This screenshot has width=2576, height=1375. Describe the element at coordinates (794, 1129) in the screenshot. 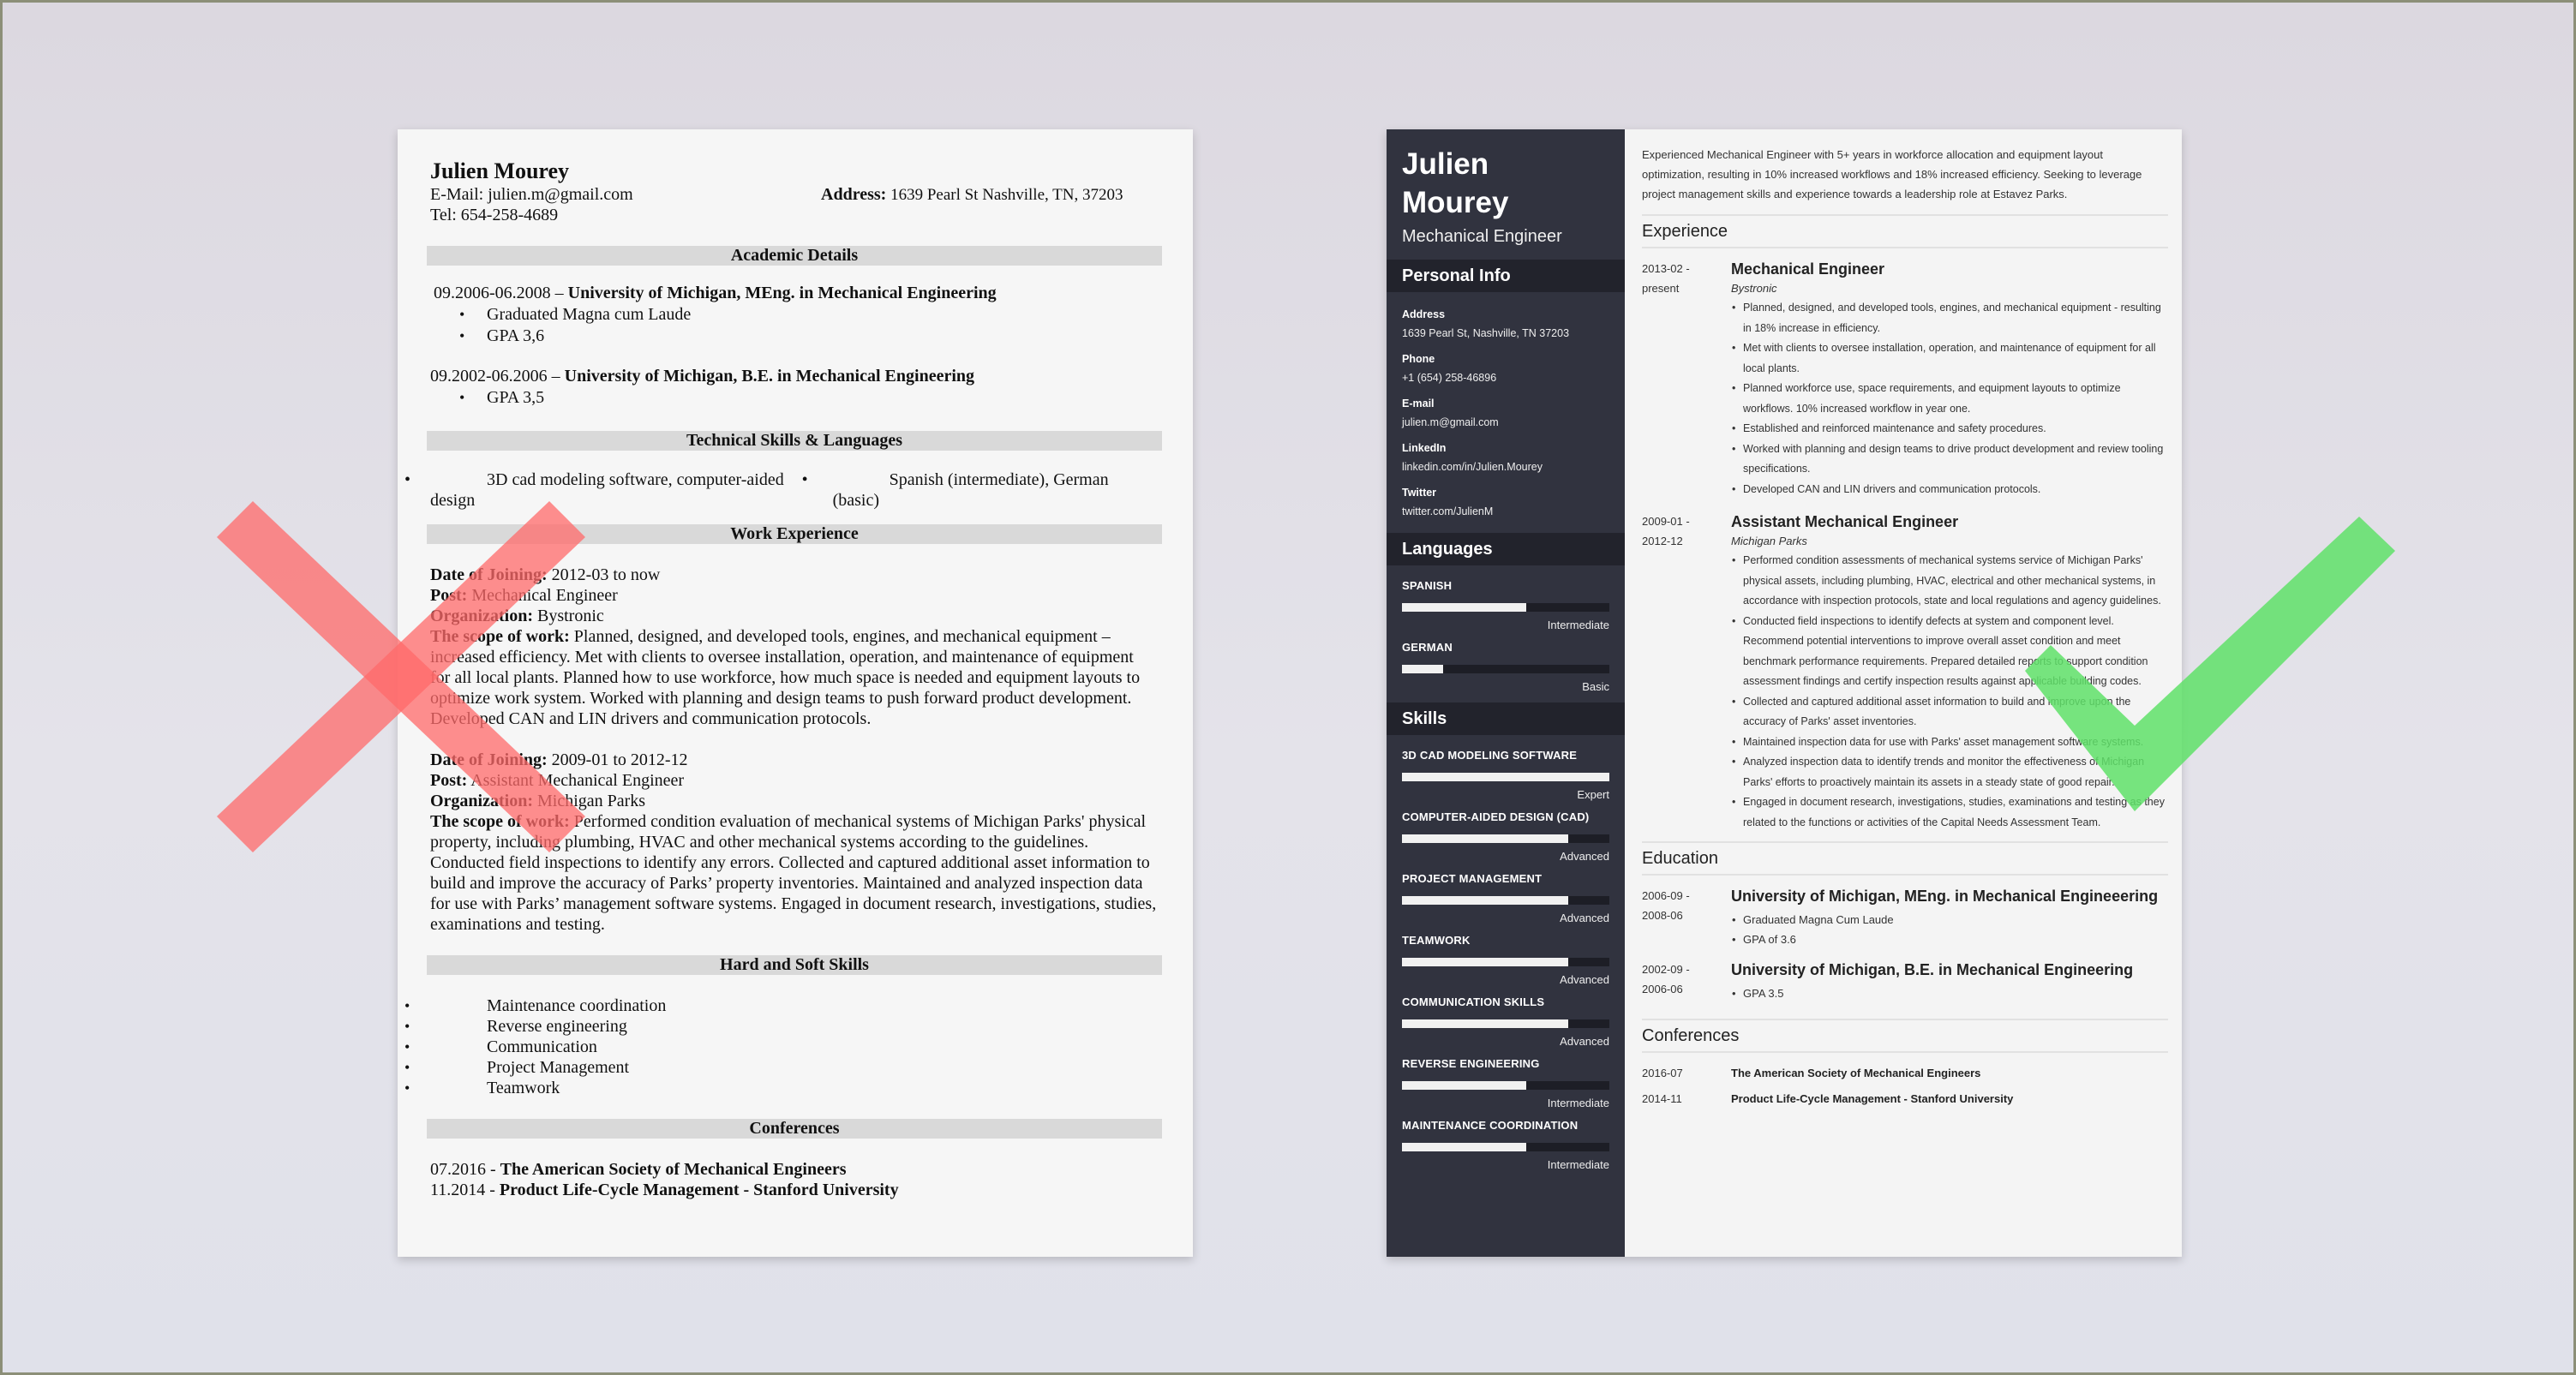

I see `left-section-conferences: Conferences` at that location.